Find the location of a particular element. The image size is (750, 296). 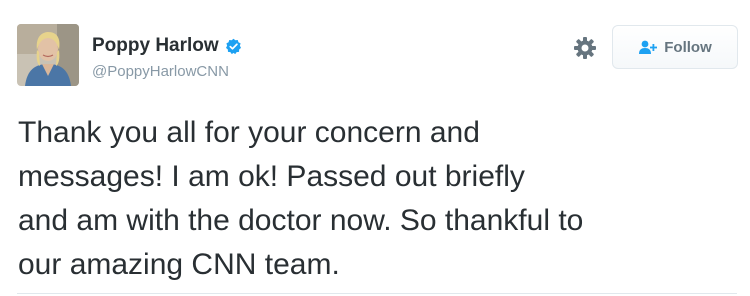

avatar-photo is located at coordinates (48, 55).